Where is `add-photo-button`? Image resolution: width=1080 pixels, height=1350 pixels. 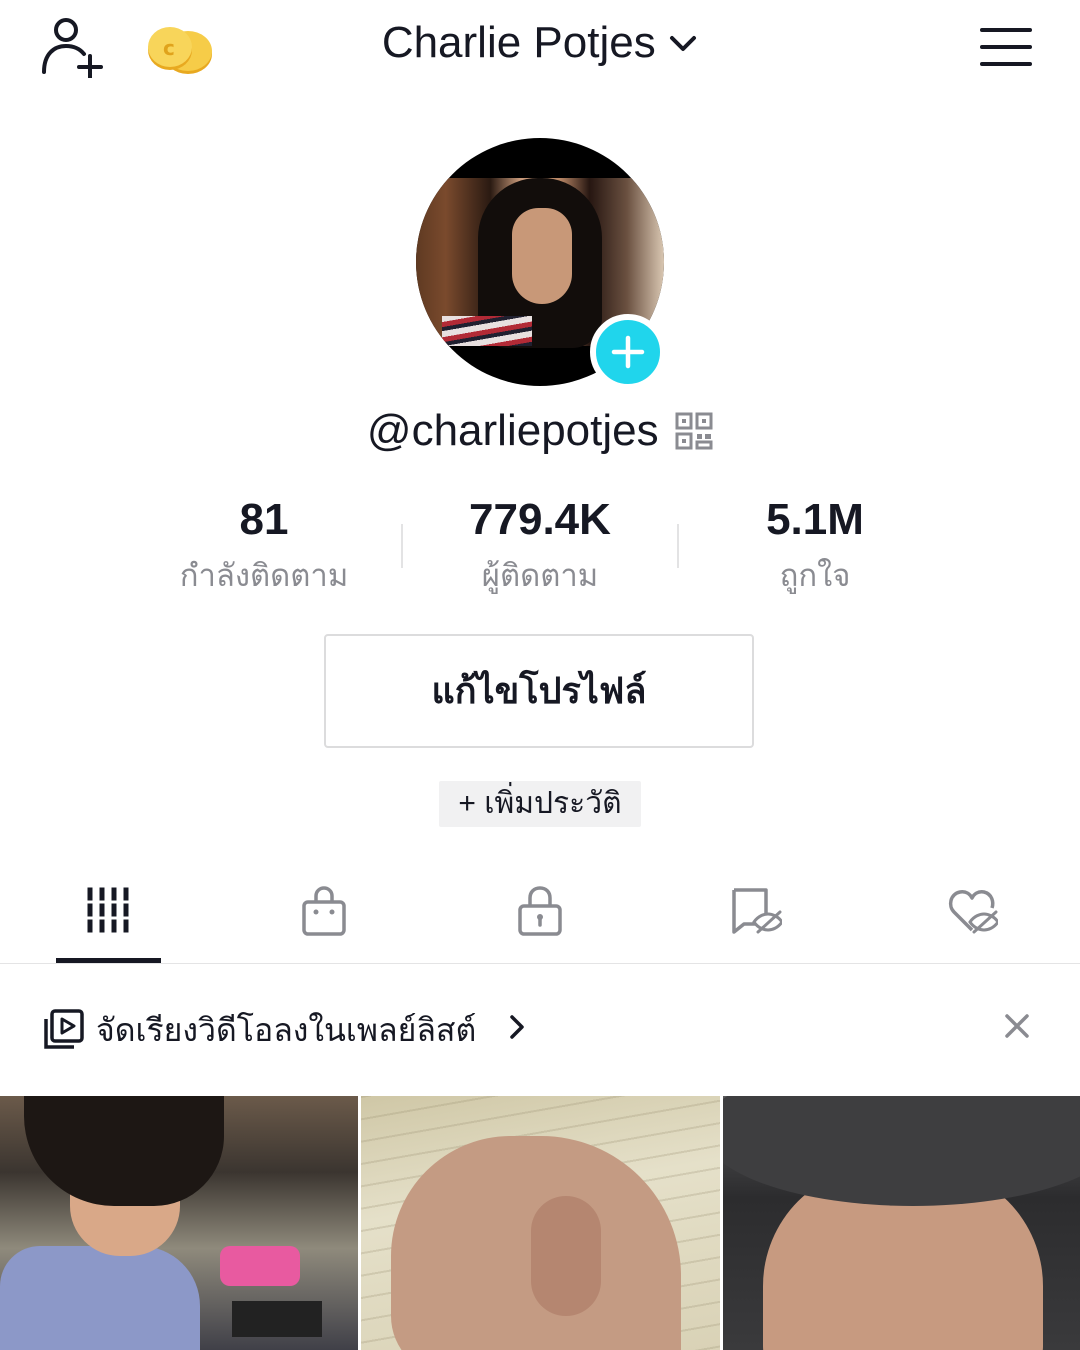 add-photo-button is located at coordinates (628, 352).